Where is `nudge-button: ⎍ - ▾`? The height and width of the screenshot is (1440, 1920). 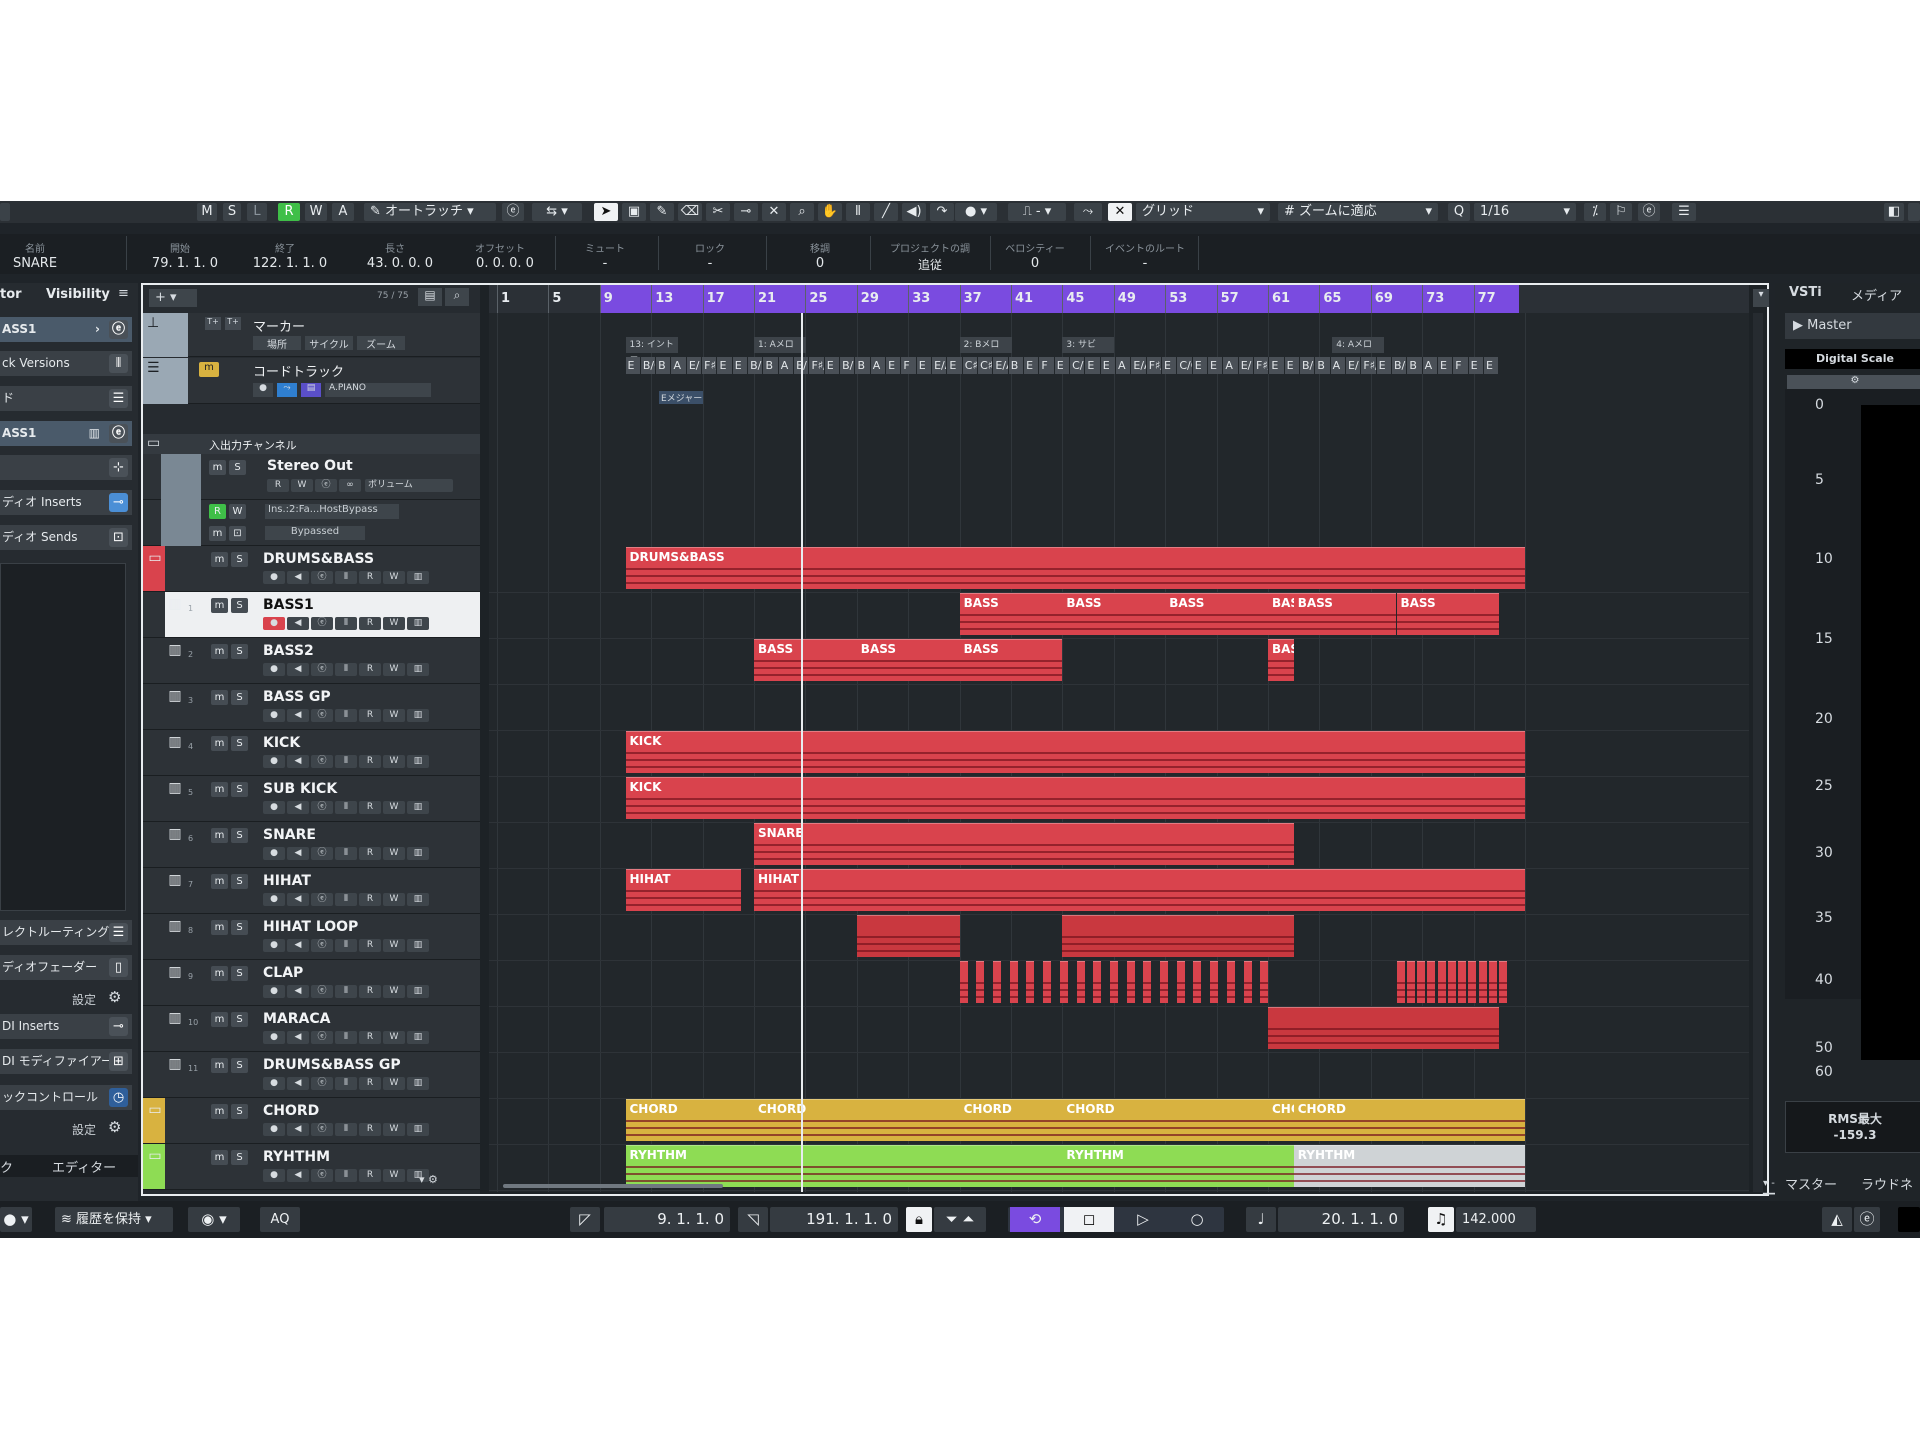 nudge-button: ⎍ - ▾ is located at coordinates (1037, 212).